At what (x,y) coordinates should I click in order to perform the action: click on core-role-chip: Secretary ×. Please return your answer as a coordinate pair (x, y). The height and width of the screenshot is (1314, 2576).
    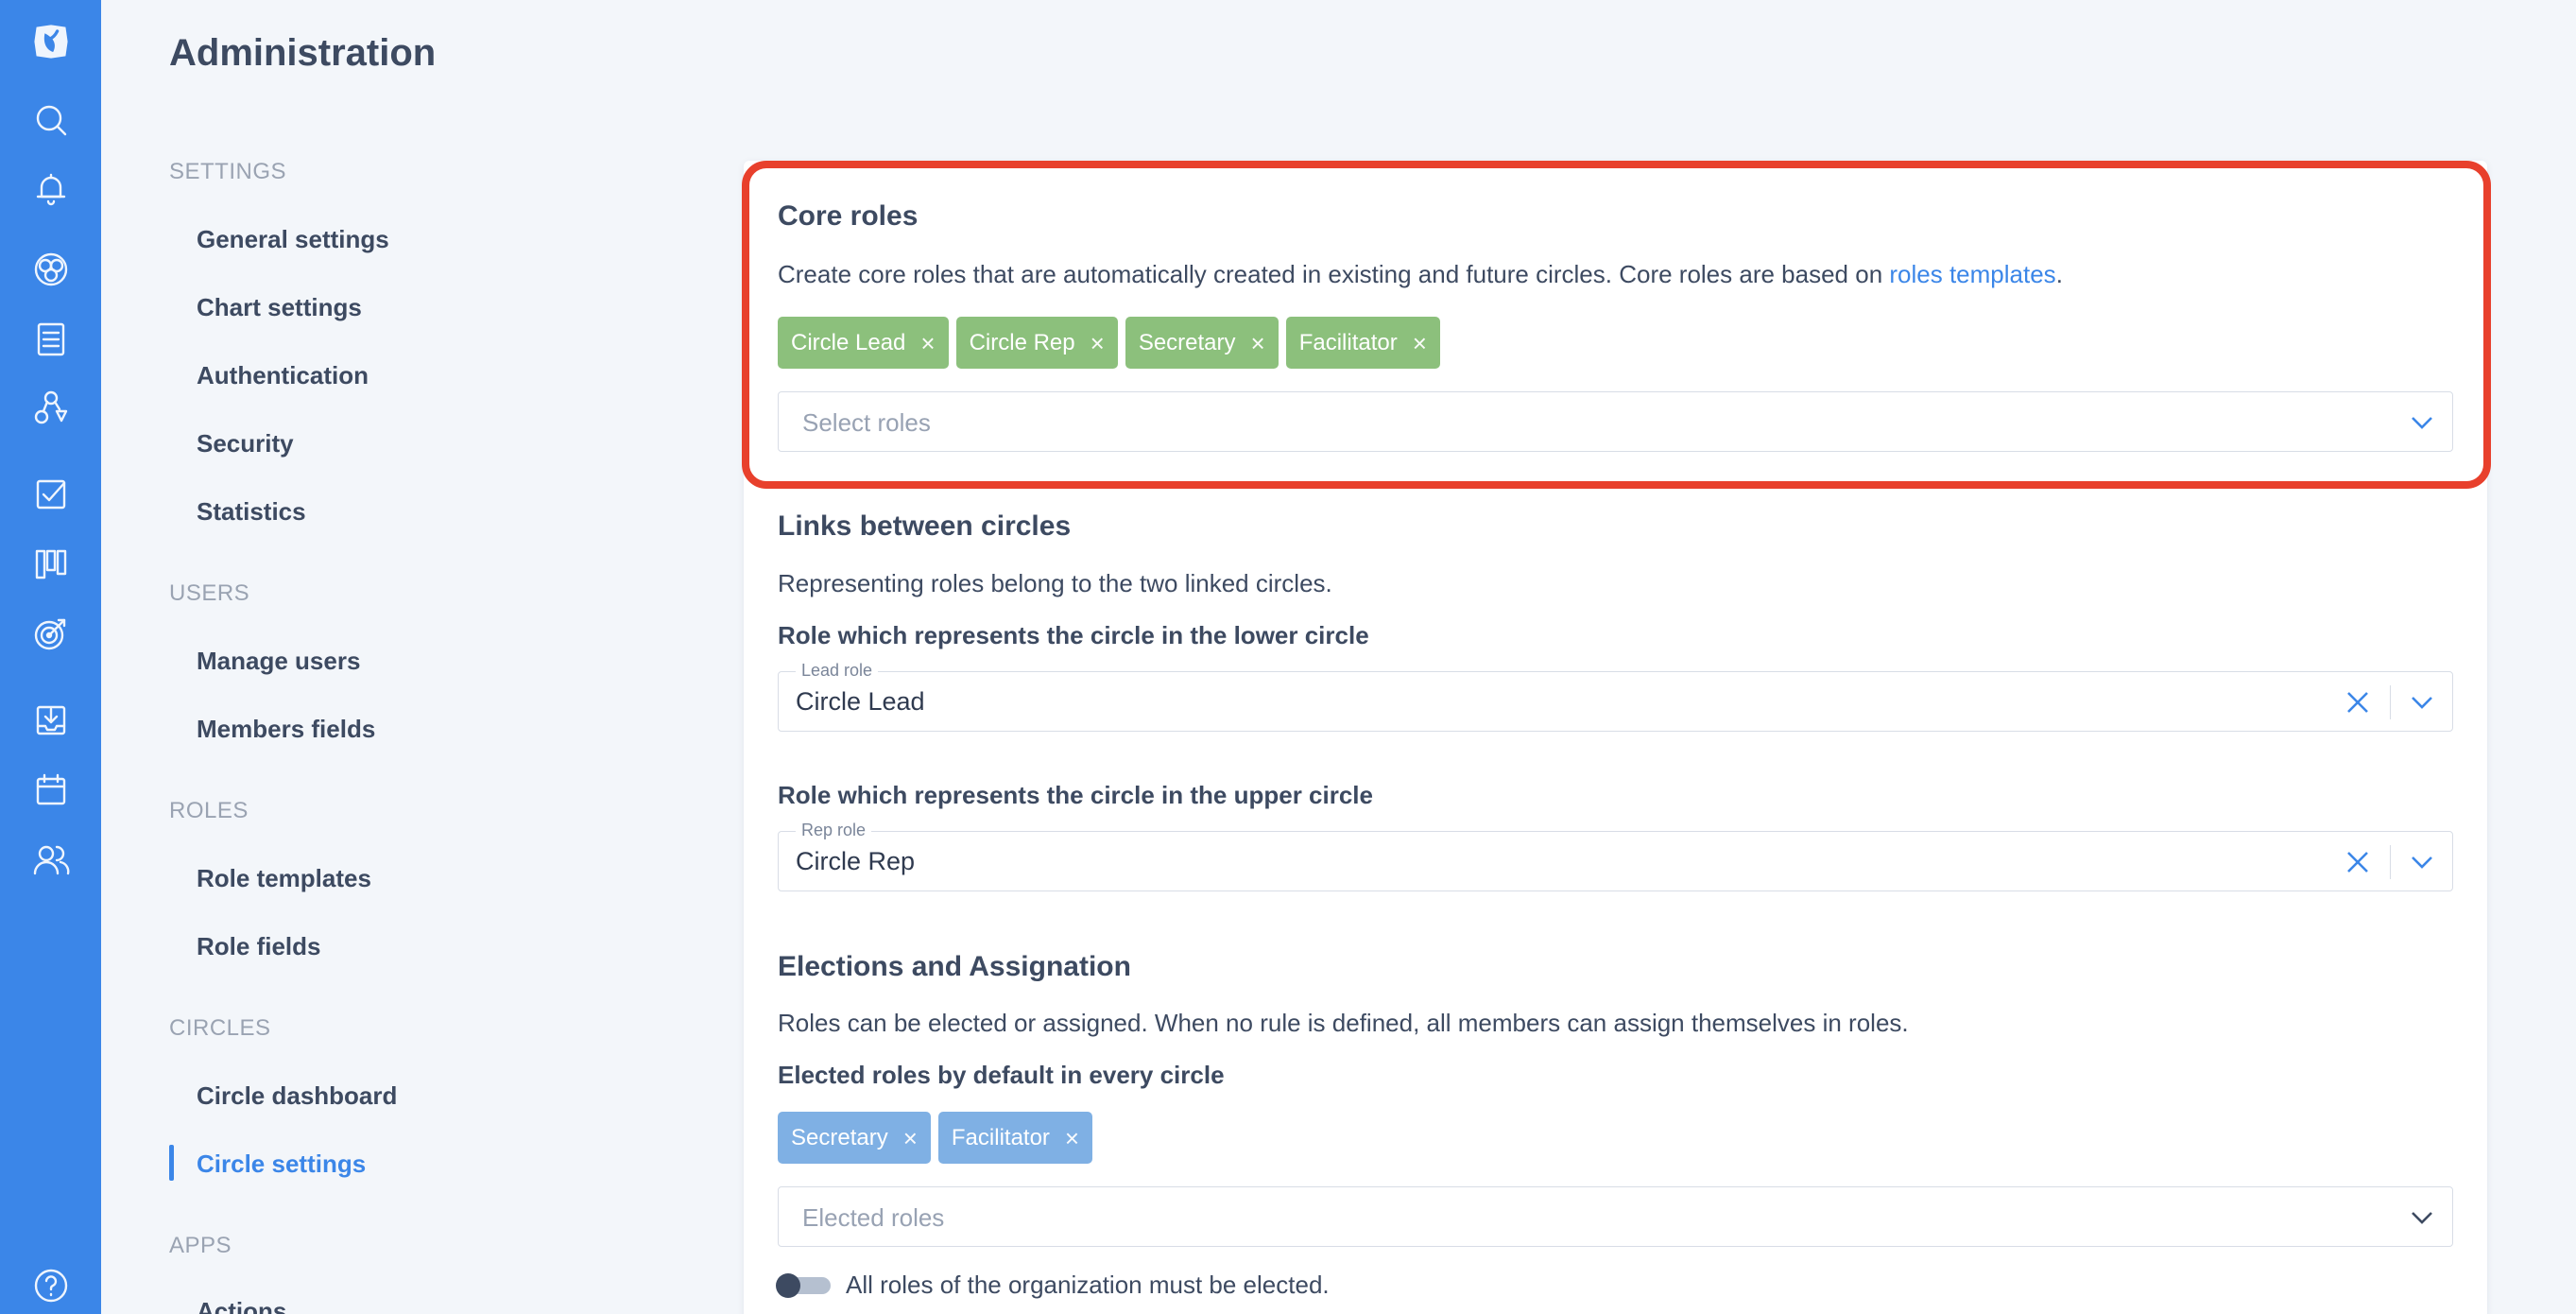
    Looking at the image, I should click on (1202, 343).